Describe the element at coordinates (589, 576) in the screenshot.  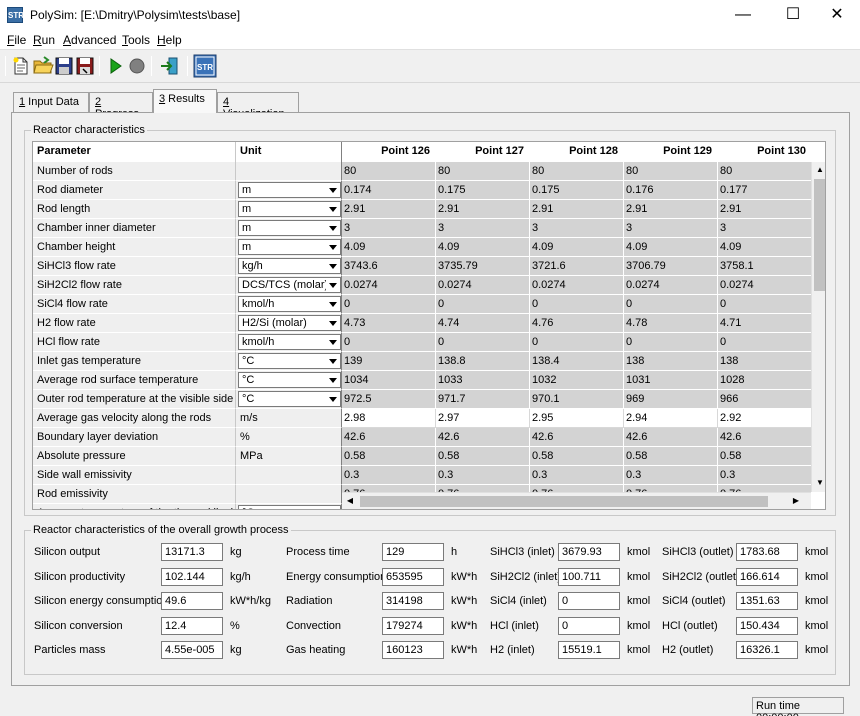
I see `field-value: 100.711` at that location.